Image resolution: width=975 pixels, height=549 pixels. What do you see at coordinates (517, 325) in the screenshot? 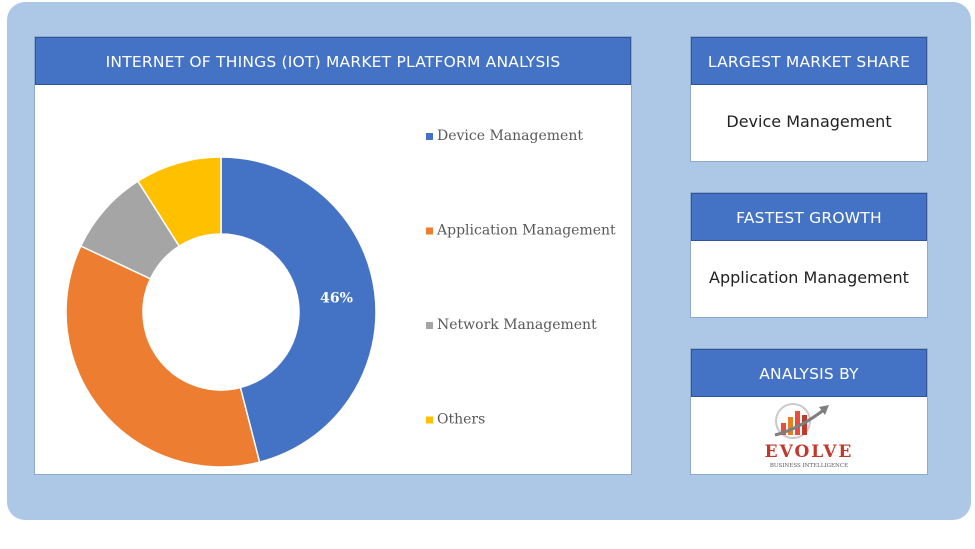
I see `legend-item: Network Management` at bounding box center [517, 325].